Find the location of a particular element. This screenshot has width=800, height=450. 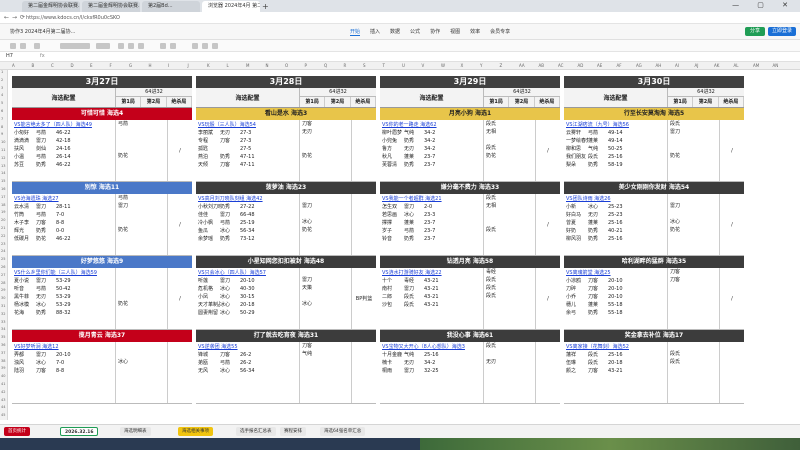

player-row: 伍琳 段氏 20-18 is located at coordinates (615, 363).